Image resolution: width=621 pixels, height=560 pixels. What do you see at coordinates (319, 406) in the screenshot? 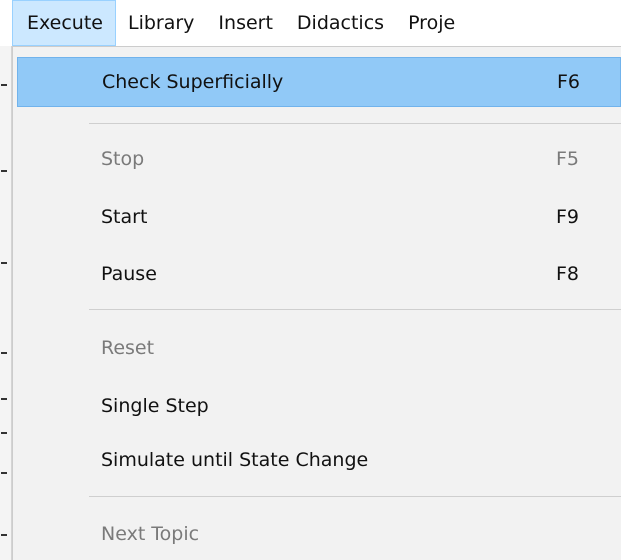
I see `menu-item-single-step: Single Step` at bounding box center [319, 406].